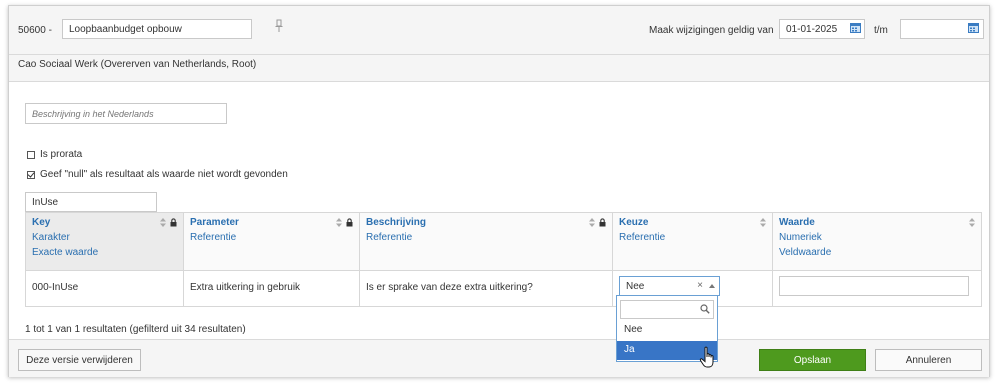  Describe the element at coordinates (104, 288) in the screenshot. I see `key-cell: 000-InUse` at that location.